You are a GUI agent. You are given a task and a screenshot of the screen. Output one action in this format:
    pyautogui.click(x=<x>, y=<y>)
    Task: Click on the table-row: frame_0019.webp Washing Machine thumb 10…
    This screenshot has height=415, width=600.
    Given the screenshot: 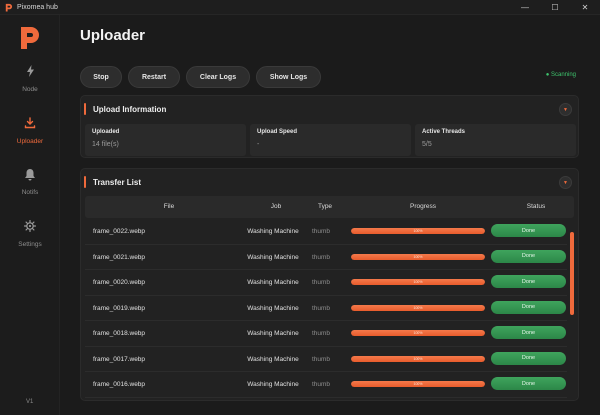 What is the action you would take?
    pyautogui.click(x=326, y=308)
    